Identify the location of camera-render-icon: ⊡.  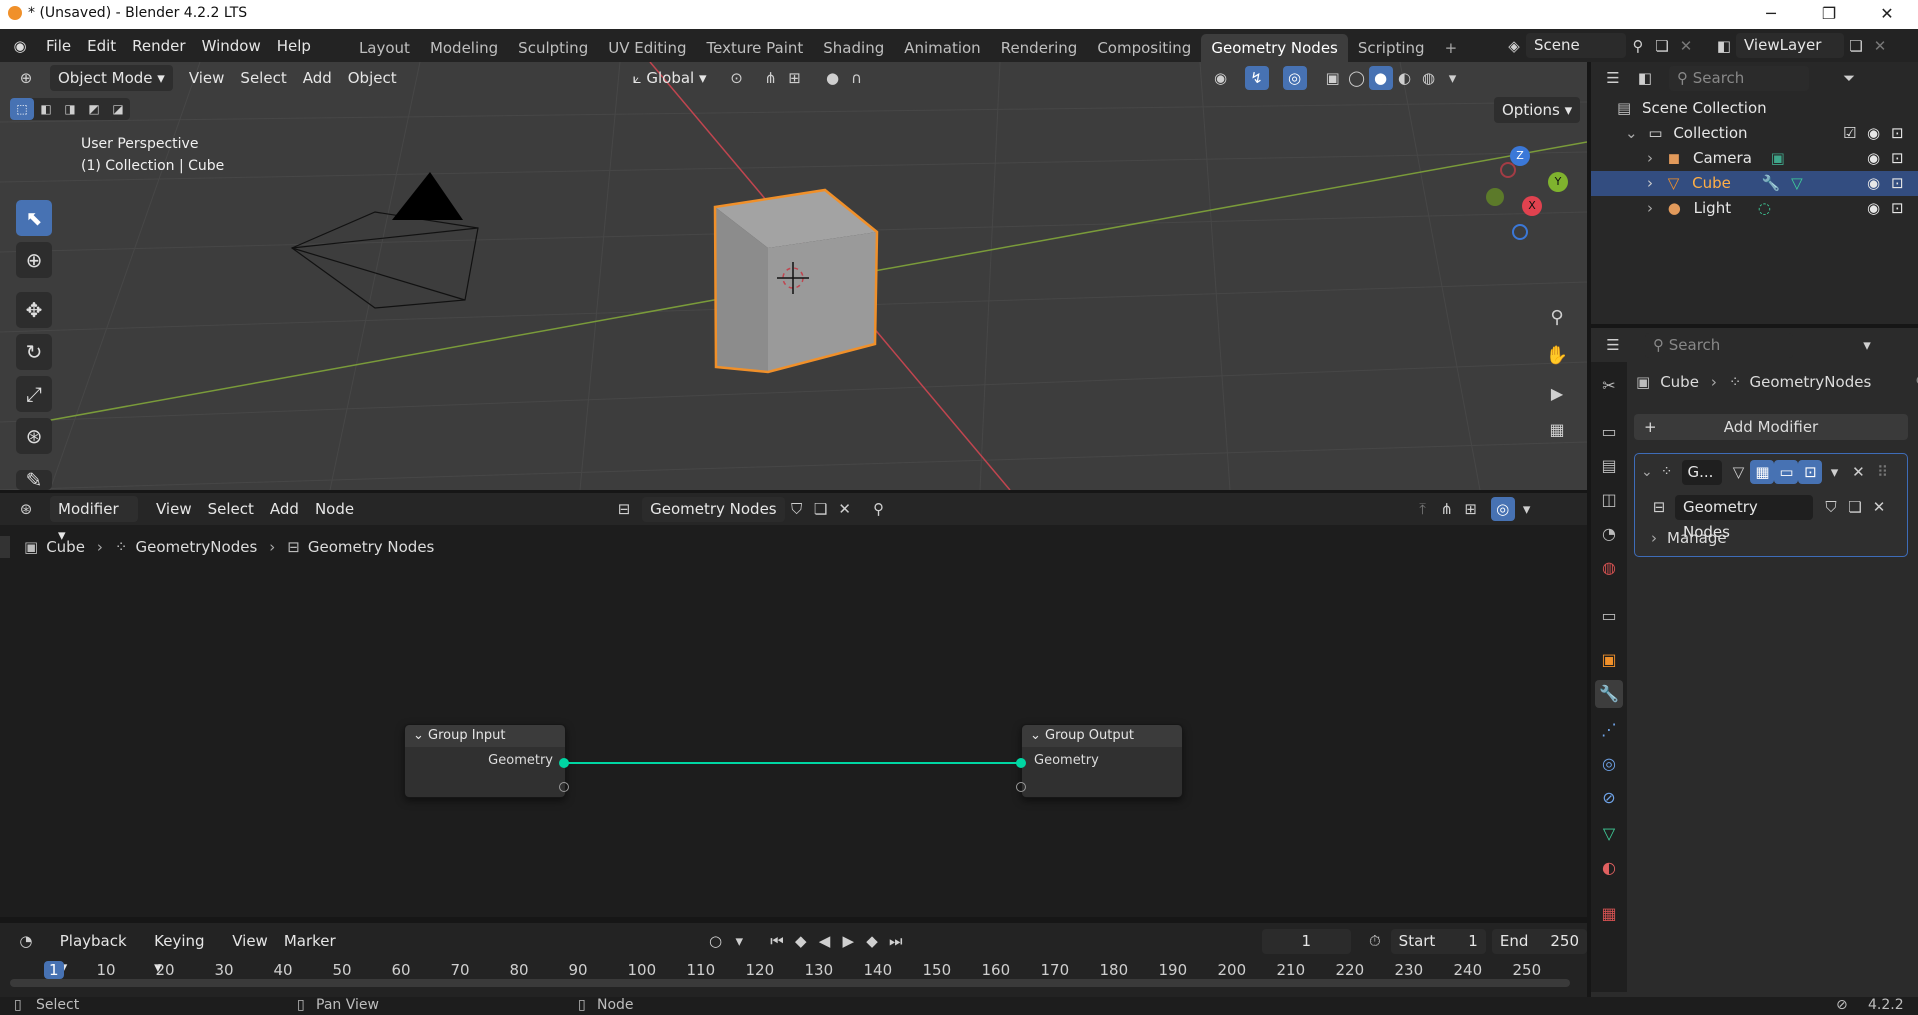
(1897, 158).